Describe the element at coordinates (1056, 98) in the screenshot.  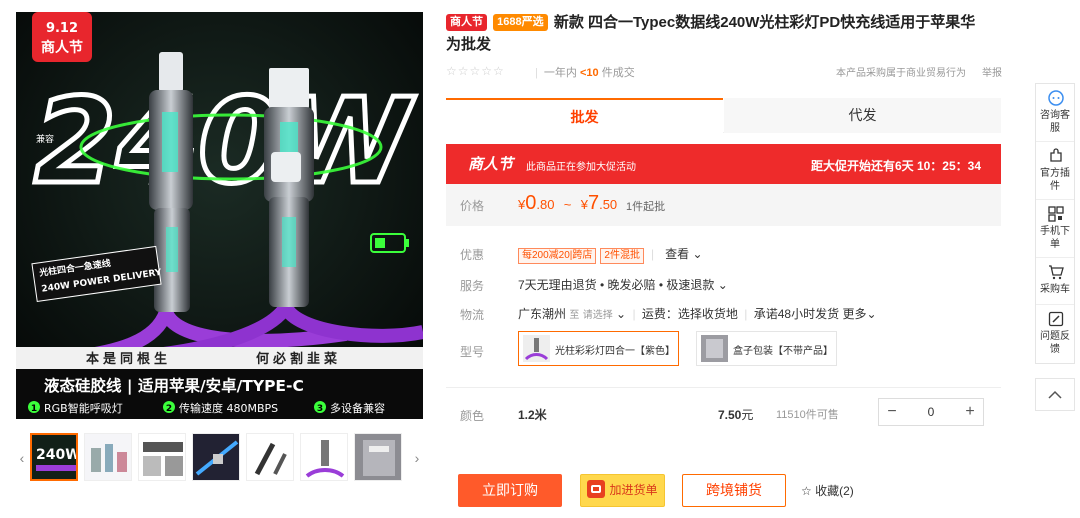
I see `chat-icon` at that location.